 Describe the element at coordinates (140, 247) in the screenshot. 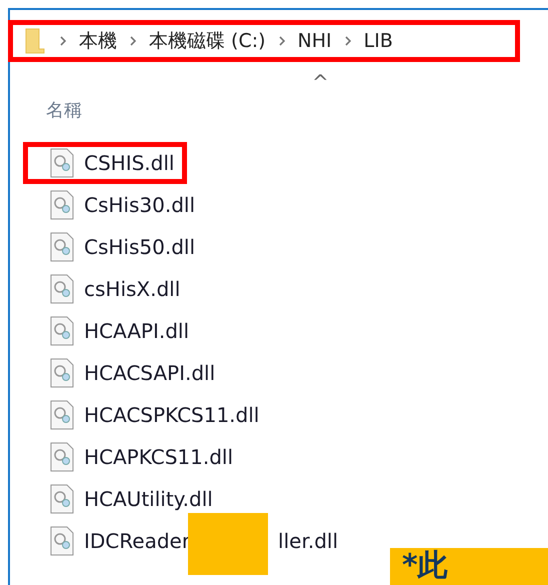

I see `file-name: CsHis50.dll` at that location.